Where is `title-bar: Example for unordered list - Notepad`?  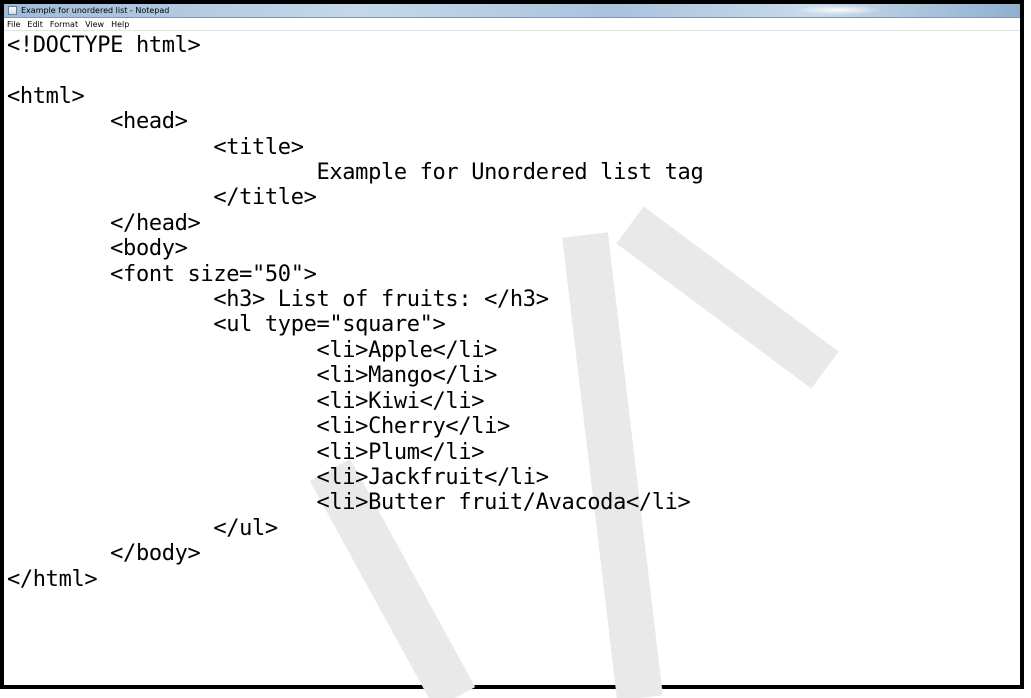
title-bar: Example for unordered list - Notepad is located at coordinates (512, 11).